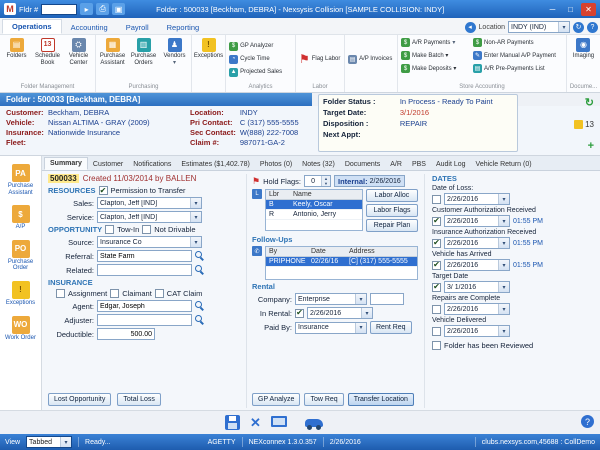 Image resolution: width=600 pixels, height=450 pixels. I want to click on labor-grid: Lbr Name B Keely, Oscar R Antonio, Jerry, so click(314, 210).